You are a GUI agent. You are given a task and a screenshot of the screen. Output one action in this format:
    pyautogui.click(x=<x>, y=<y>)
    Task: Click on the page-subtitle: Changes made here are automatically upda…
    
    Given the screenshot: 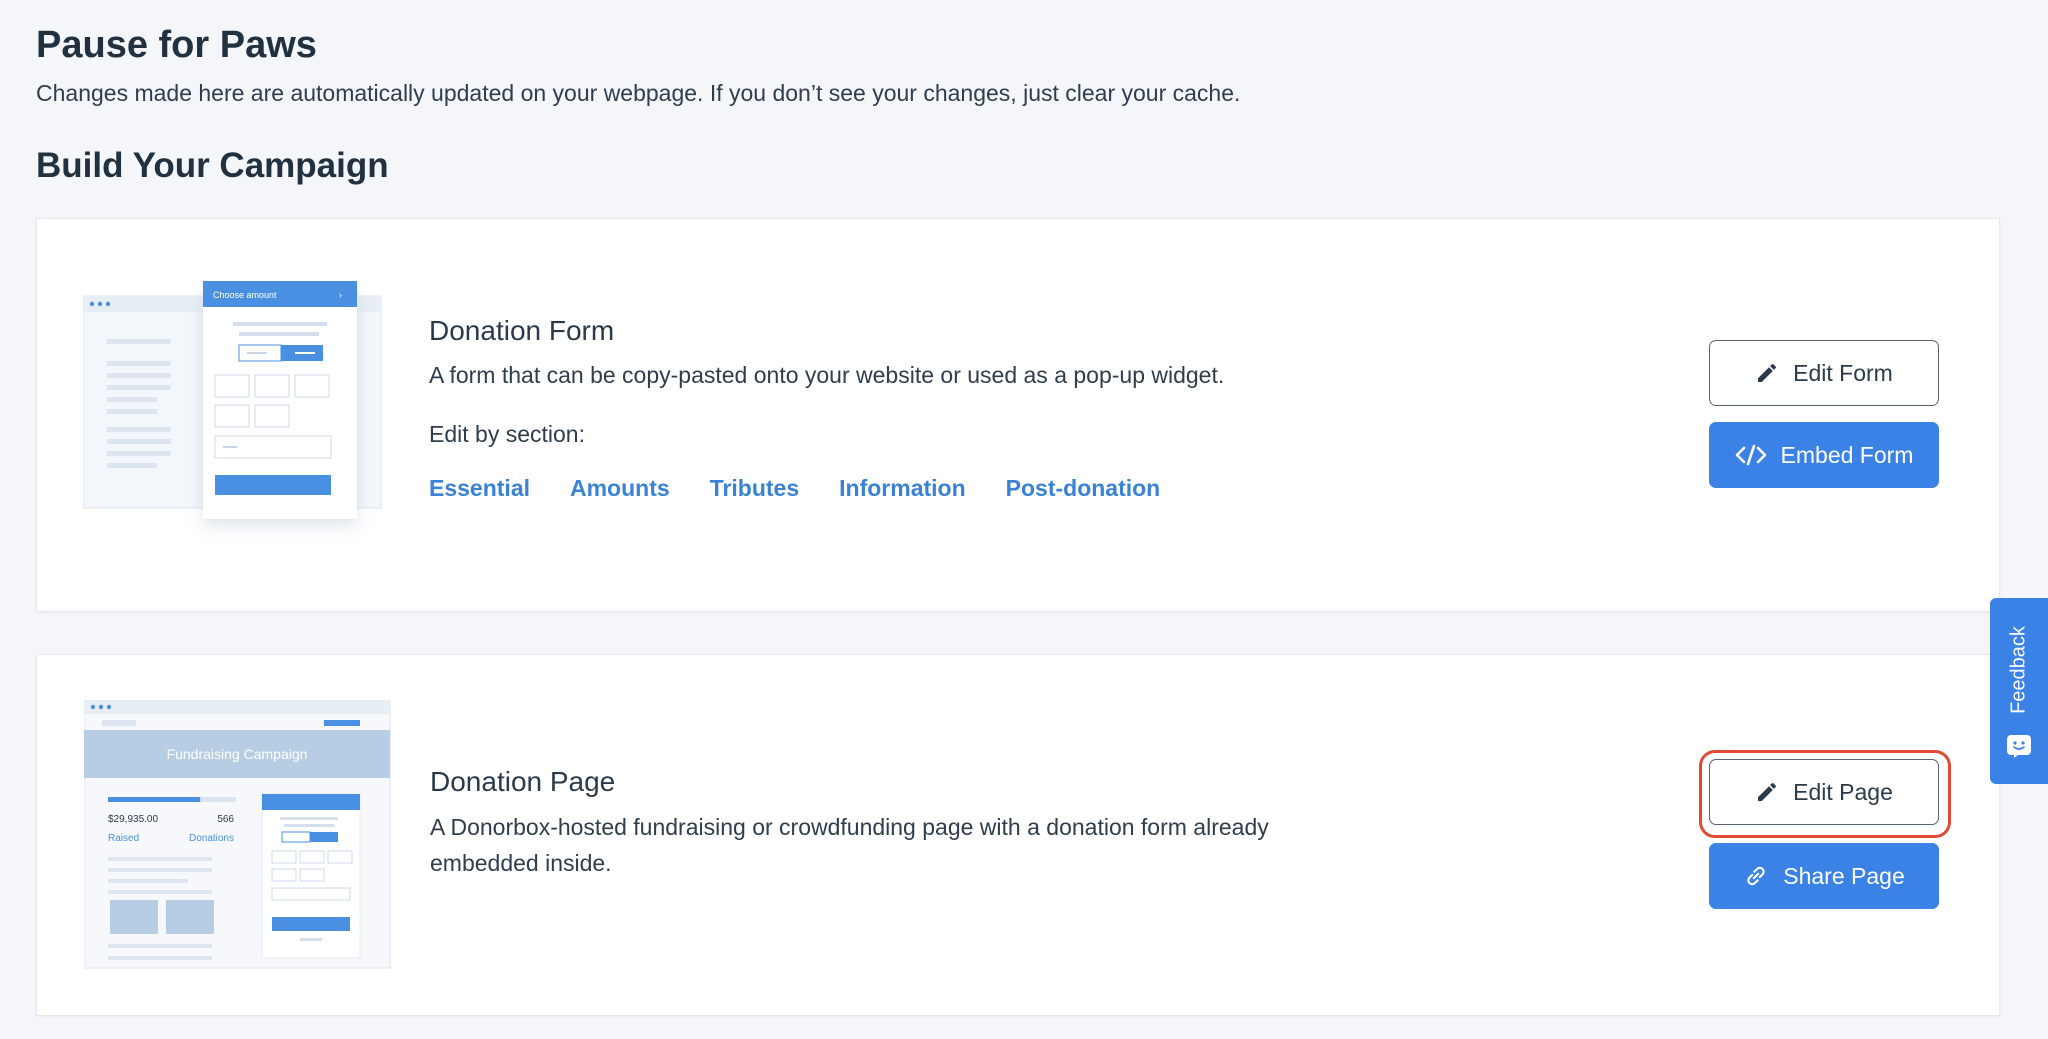 What is the action you would take?
    pyautogui.click(x=638, y=93)
    